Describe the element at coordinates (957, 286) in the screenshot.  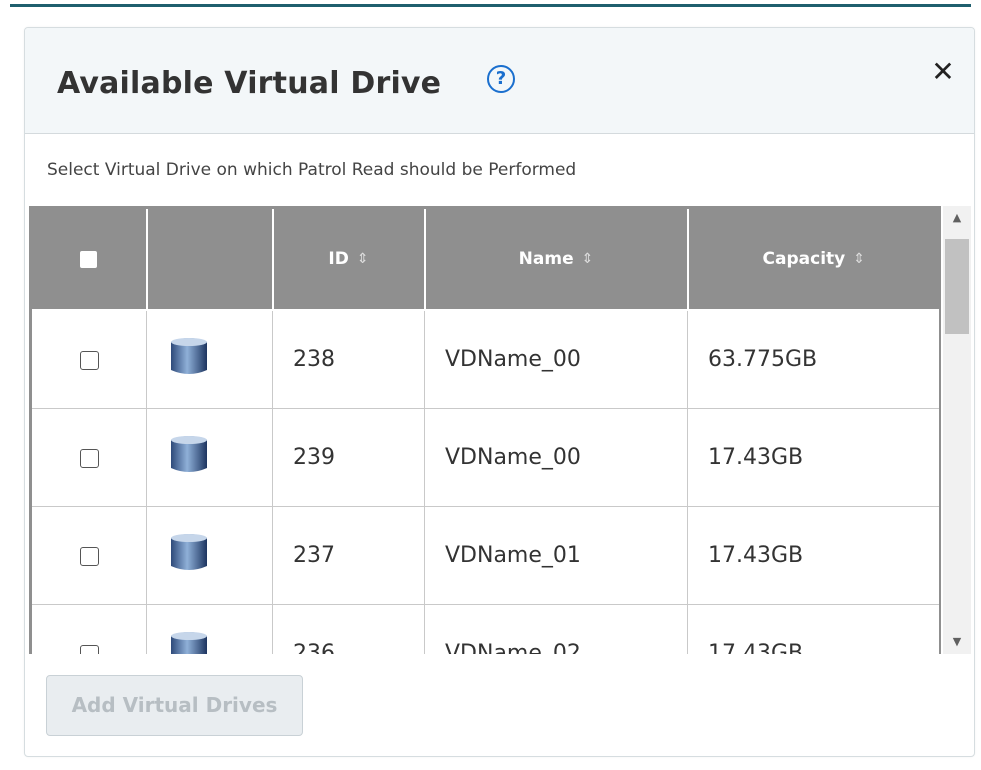
I see `scrollbar-thumb` at that location.